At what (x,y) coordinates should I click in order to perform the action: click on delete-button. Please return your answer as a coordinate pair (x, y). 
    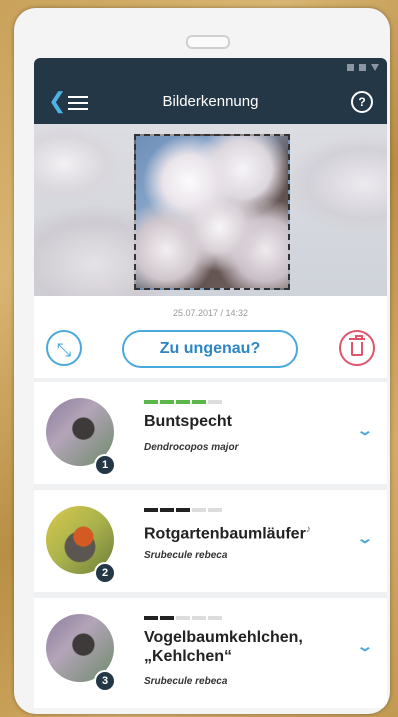
    Looking at the image, I should click on (357, 348).